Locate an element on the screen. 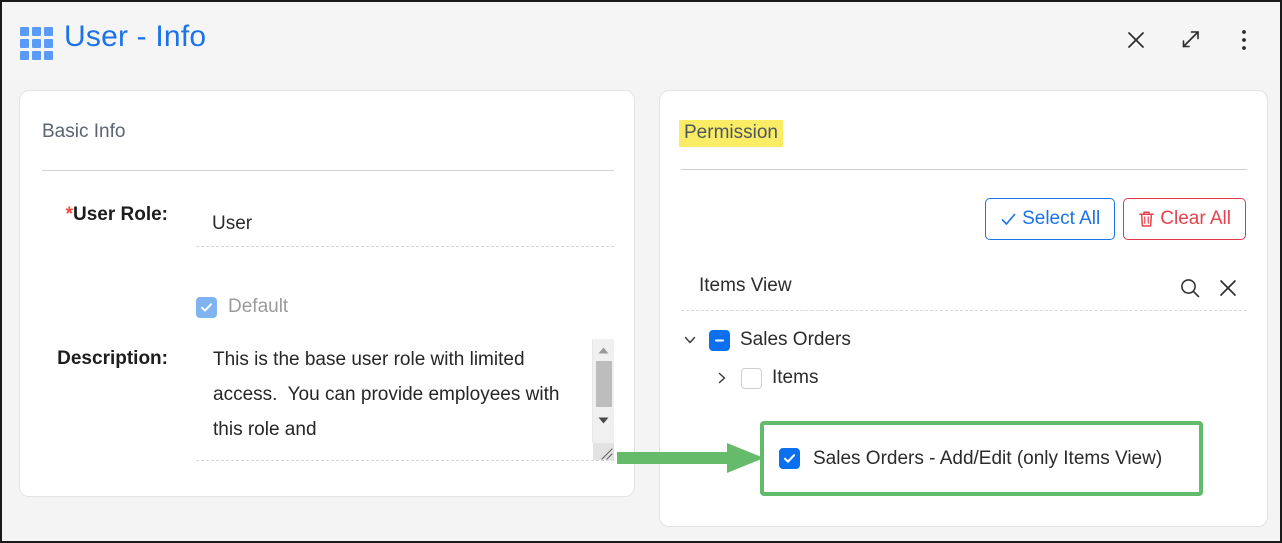 Image resolution: width=1282 pixels, height=543 pixels. tree-row-sales-orders: Sales Orders is located at coordinates (964, 340).